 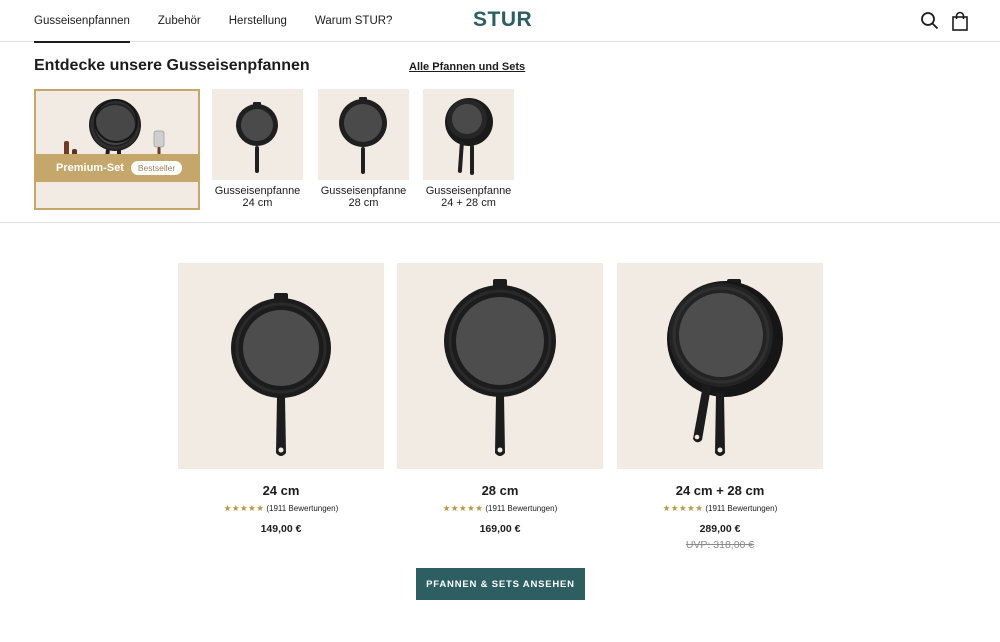 What do you see at coordinates (156, 168) in the screenshot?
I see `bestseller-badge: Bestseller` at bounding box center [156, 168].